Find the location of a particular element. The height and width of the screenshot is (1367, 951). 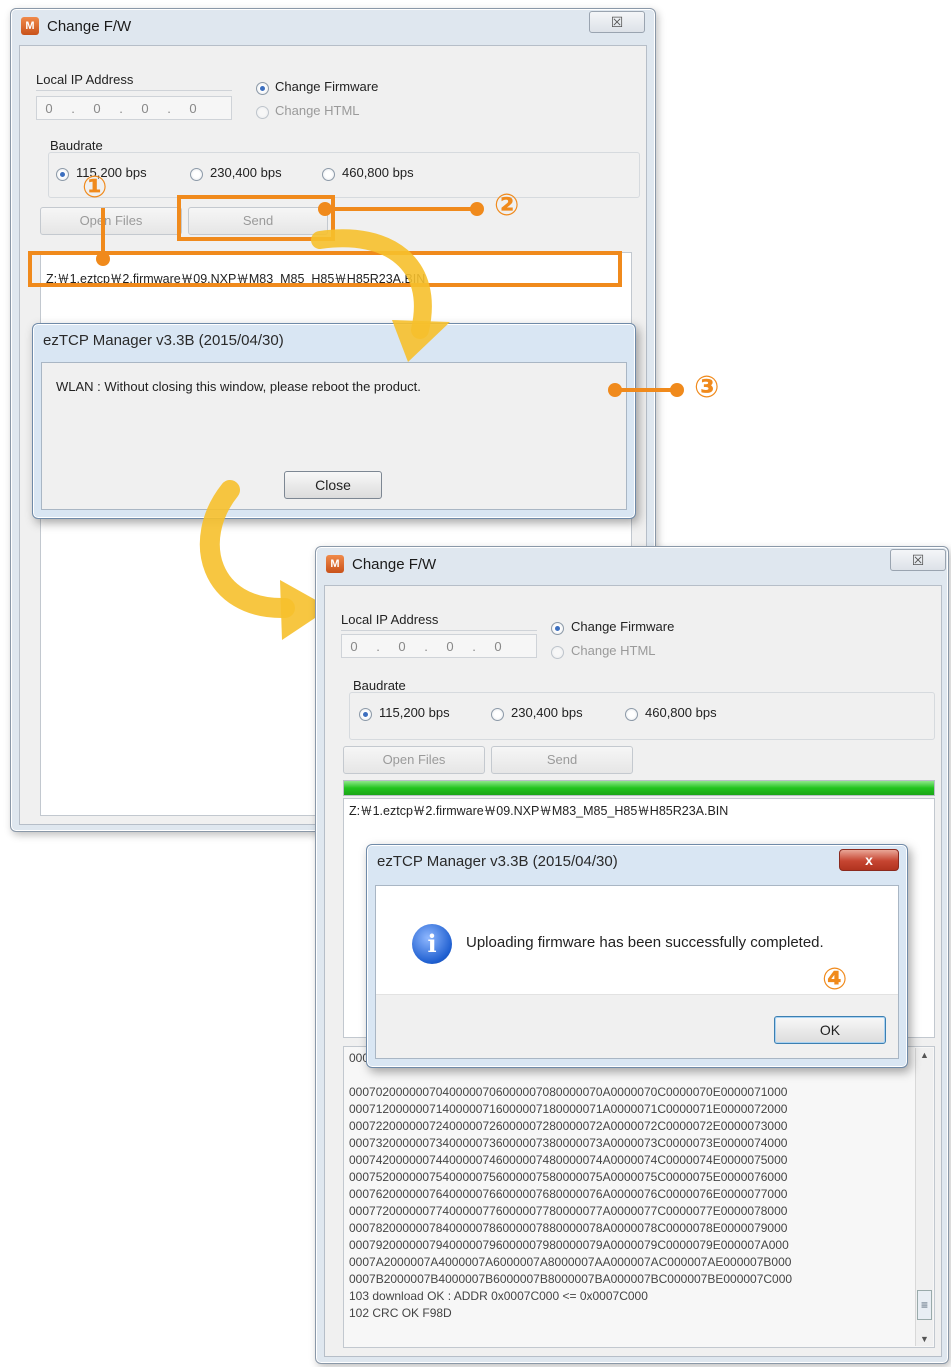

baud-115200-label: 115,200 bps is located at coordinates (414, 712).